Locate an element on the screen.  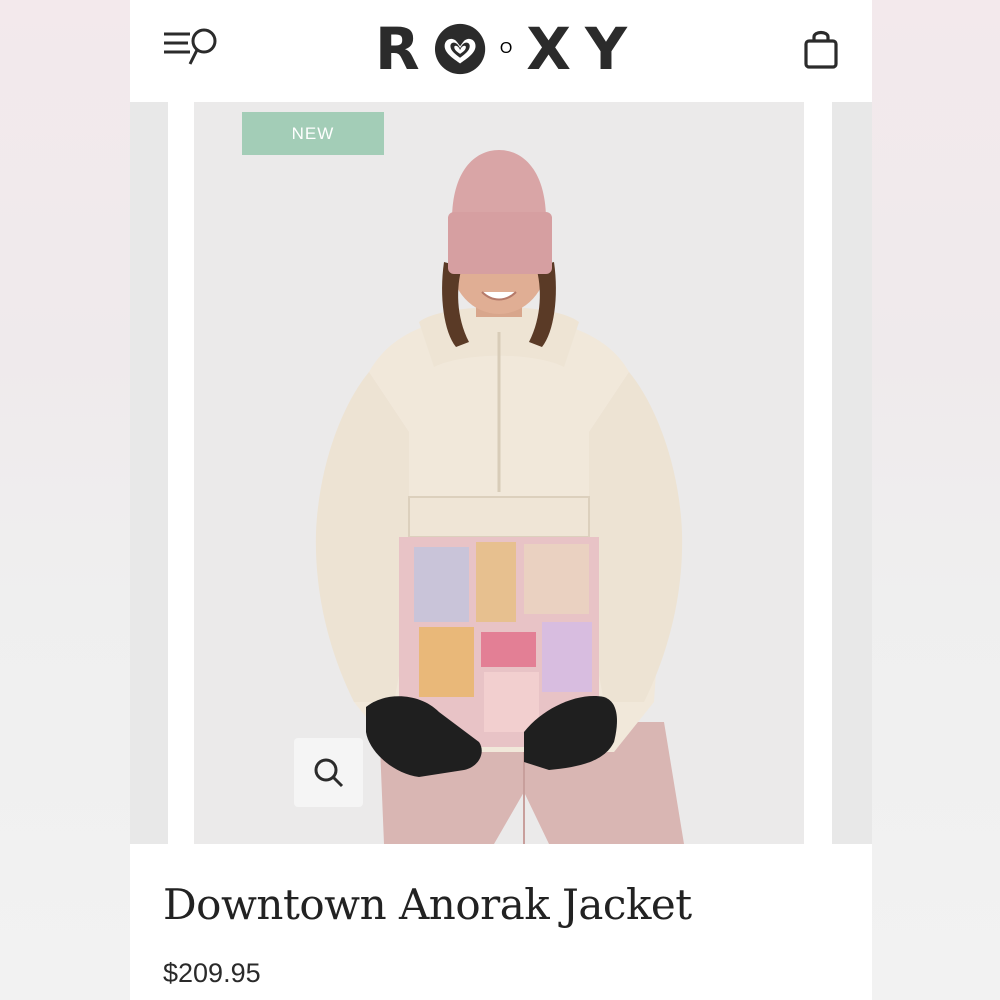
new-badge: NEW is located at coordinates (313, 133).